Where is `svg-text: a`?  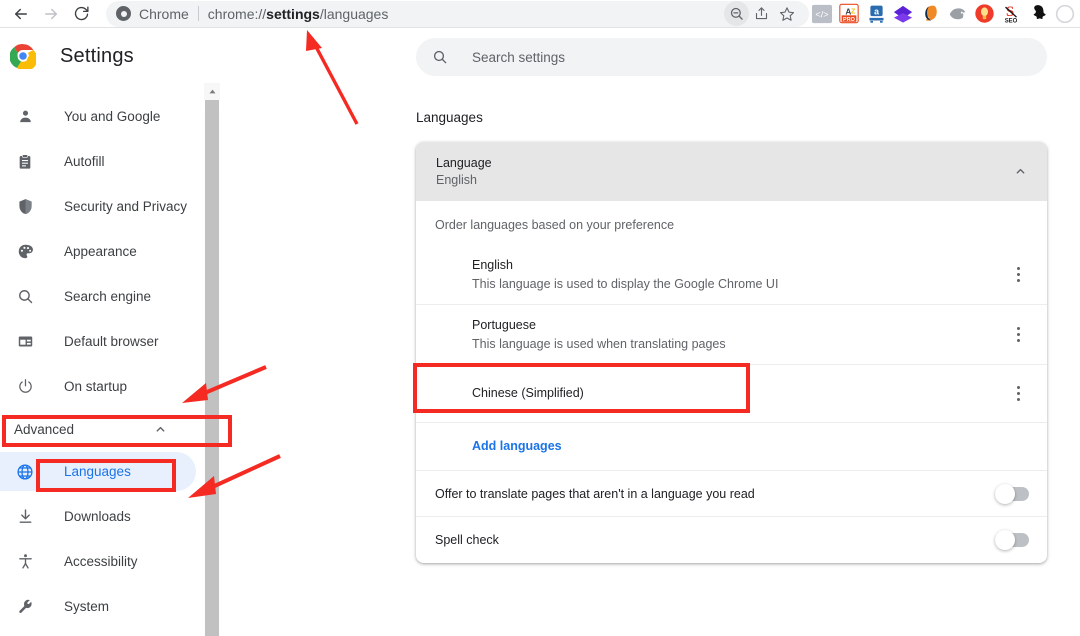
svg-text: a is located at coordinates (876, 11).